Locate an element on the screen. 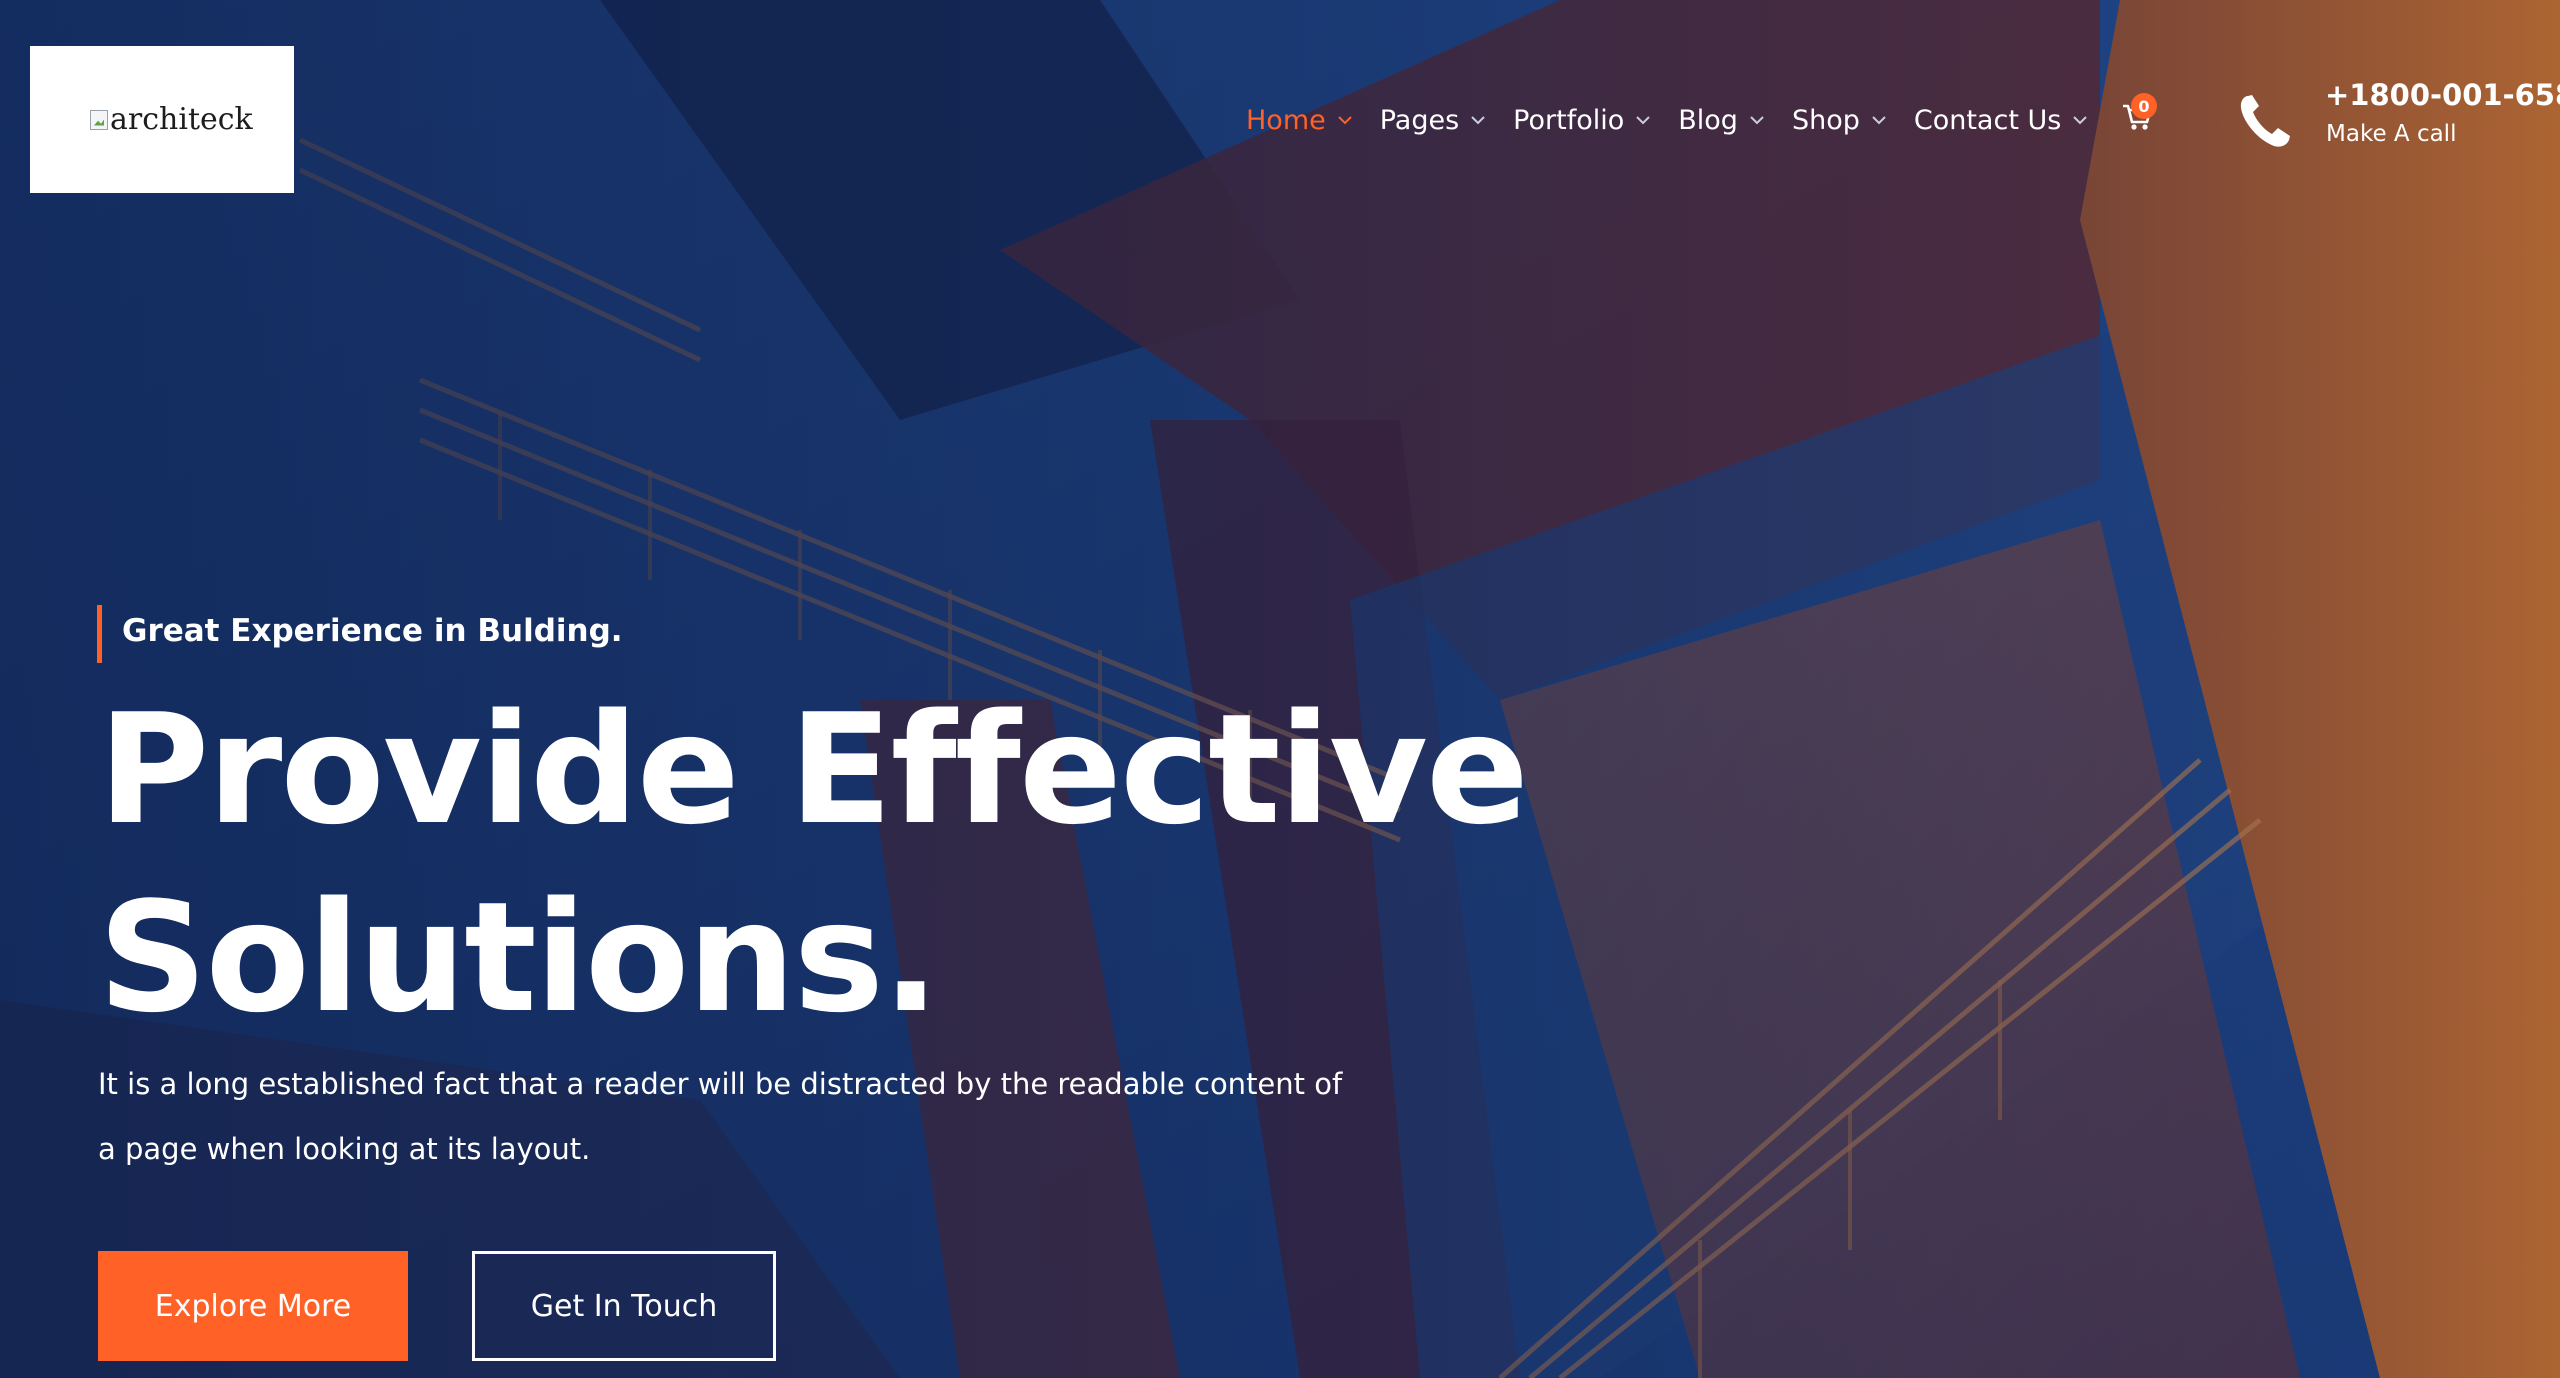  nav-item-blog: Blog is located at coordinates (1721, 120).